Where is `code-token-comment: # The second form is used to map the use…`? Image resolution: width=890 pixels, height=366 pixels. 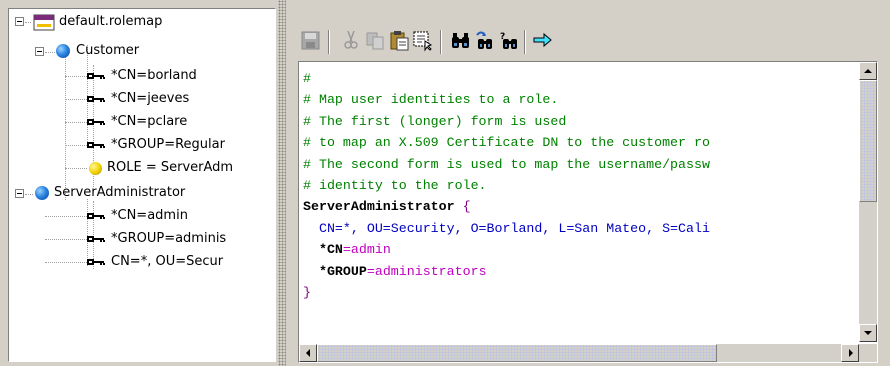
code-token-comment: # The second form is used to map the use… is located at coordinates (506, 164).